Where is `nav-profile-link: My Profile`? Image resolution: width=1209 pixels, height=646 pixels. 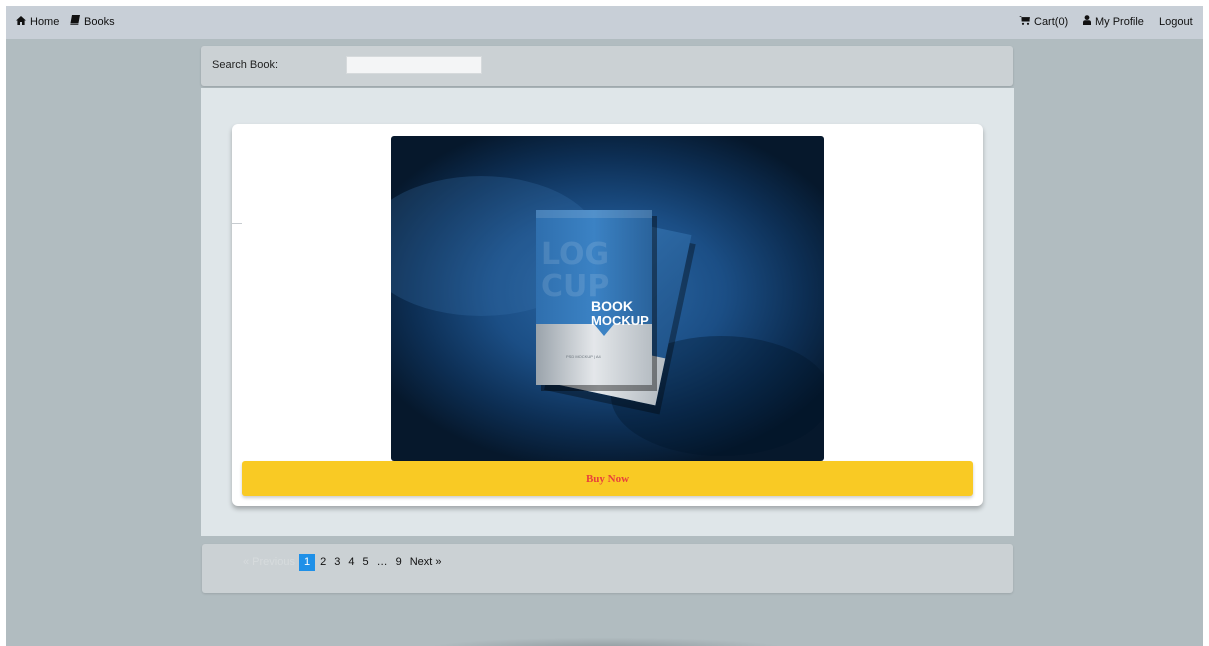
nav-profile-link: My Profile is located at coordinates (1113, 22).